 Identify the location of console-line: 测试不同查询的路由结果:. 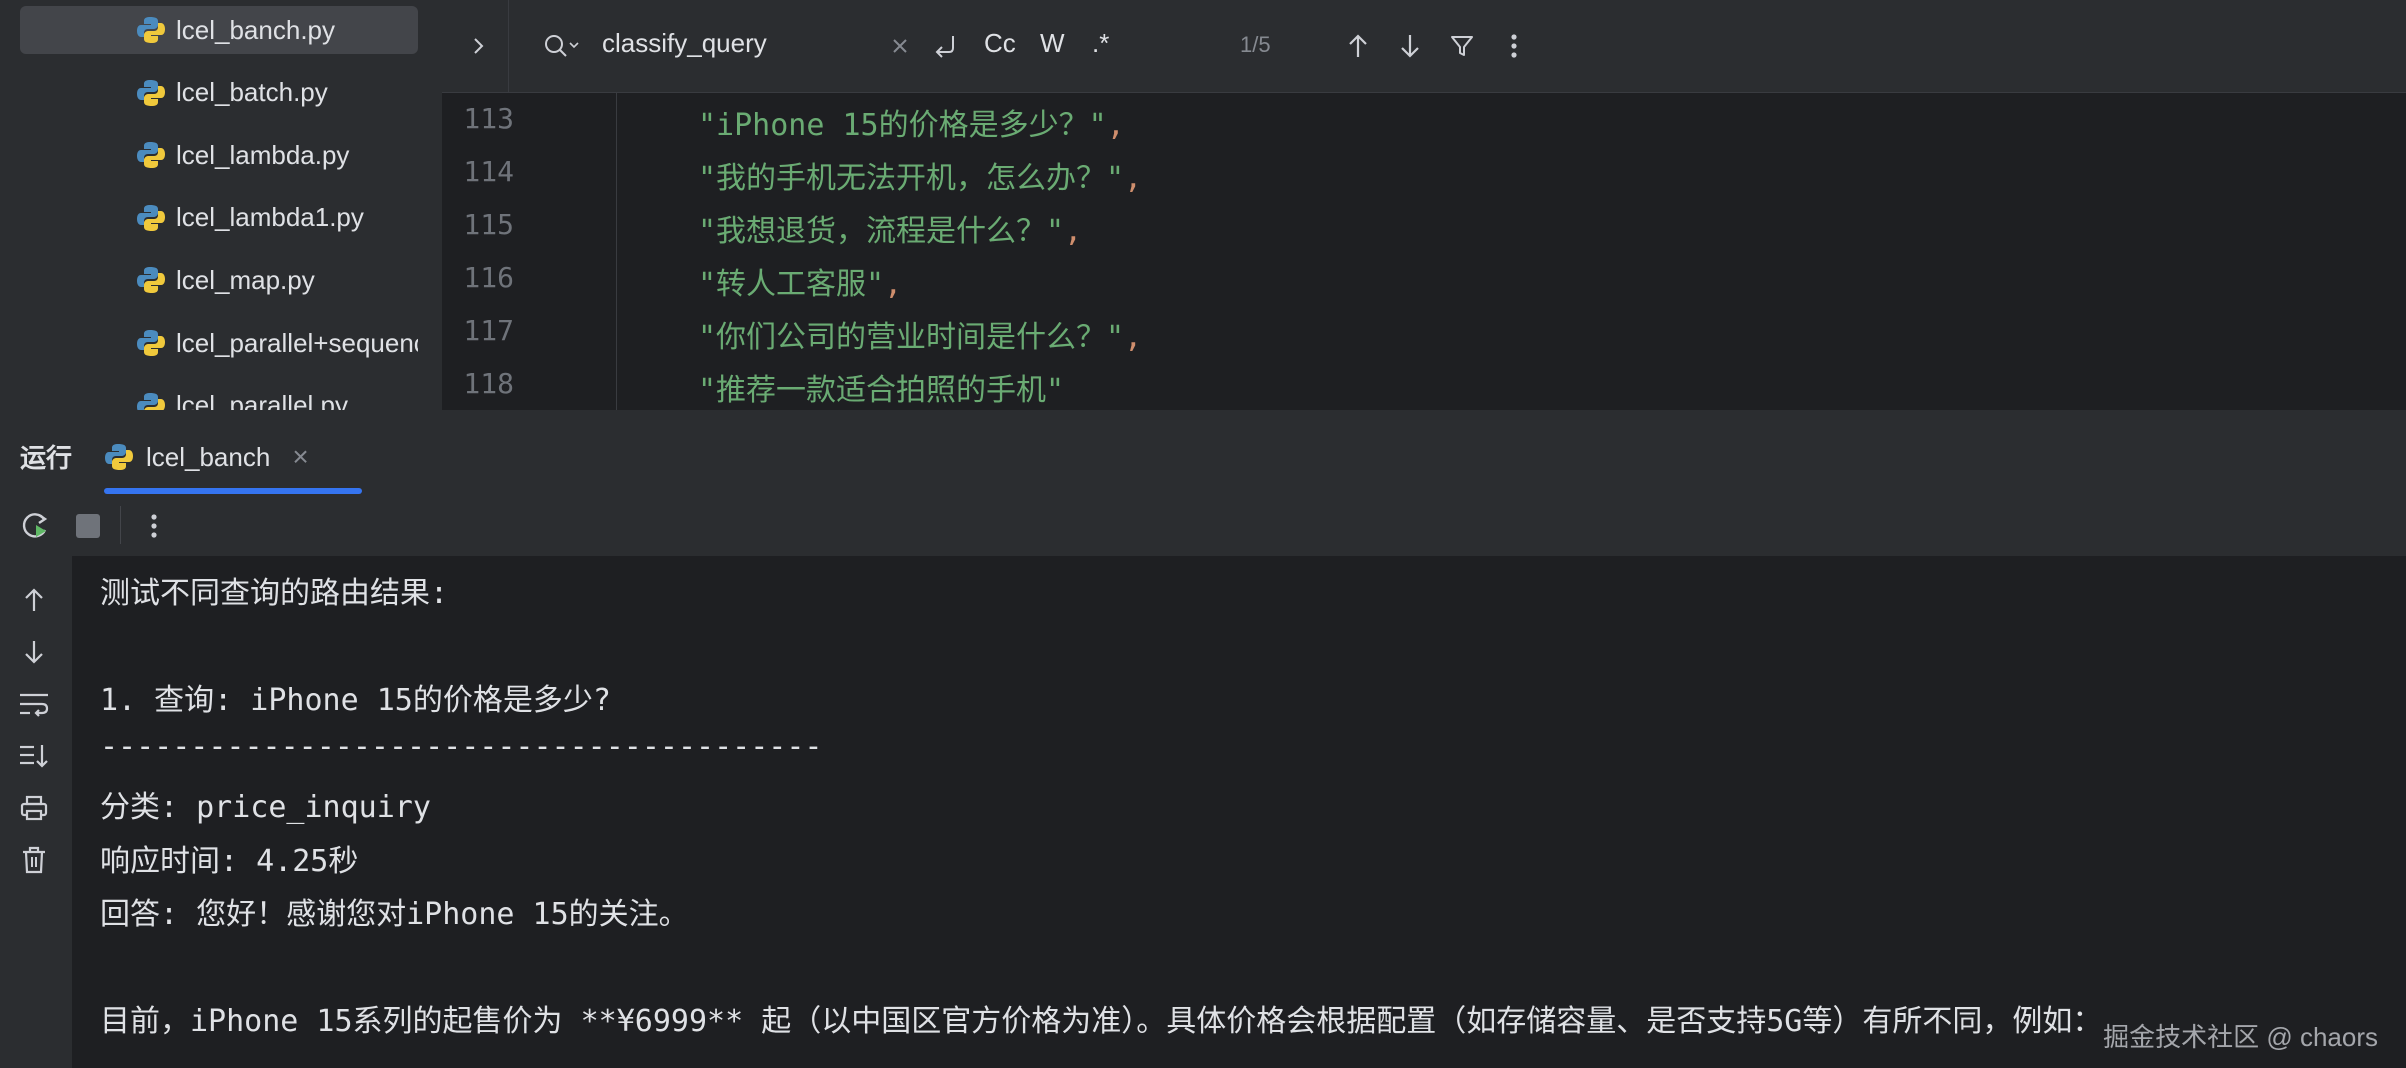
(274, 593).